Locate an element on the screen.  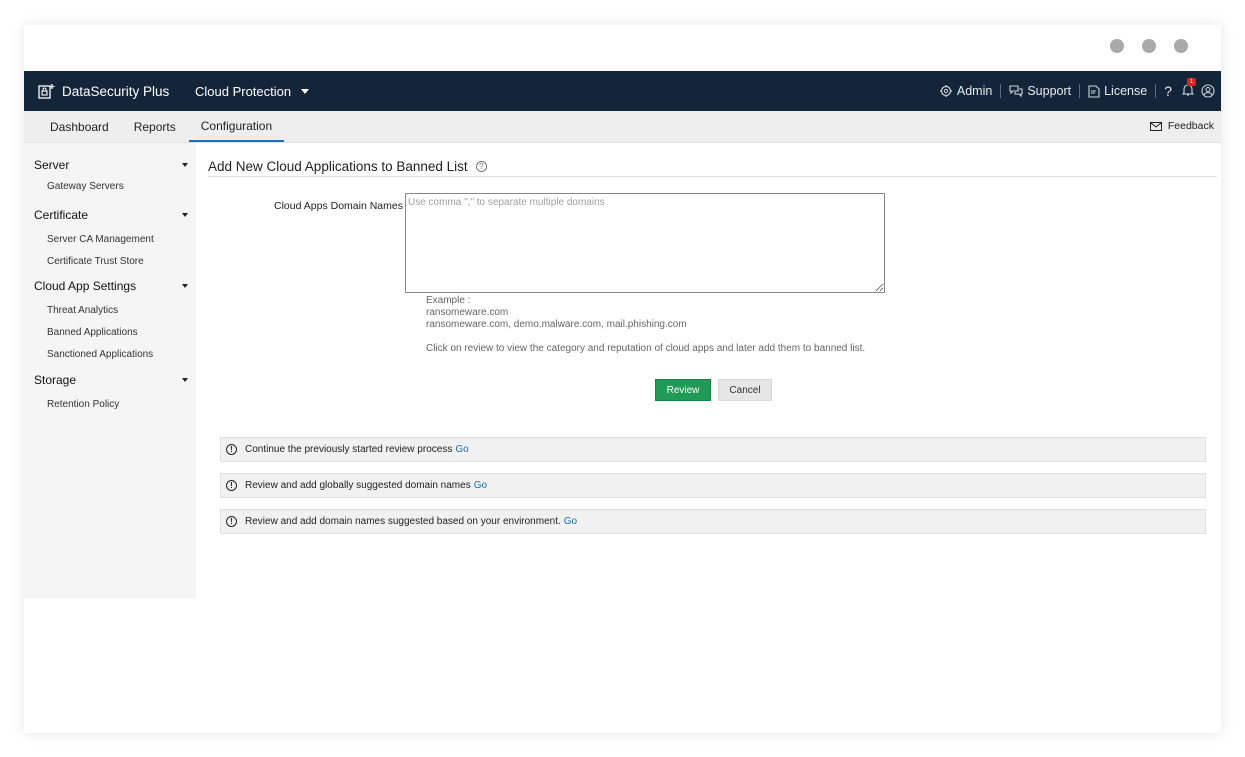
sidebar-item-server-ca-management: Server CA Management is located at coordinates (110, 240).